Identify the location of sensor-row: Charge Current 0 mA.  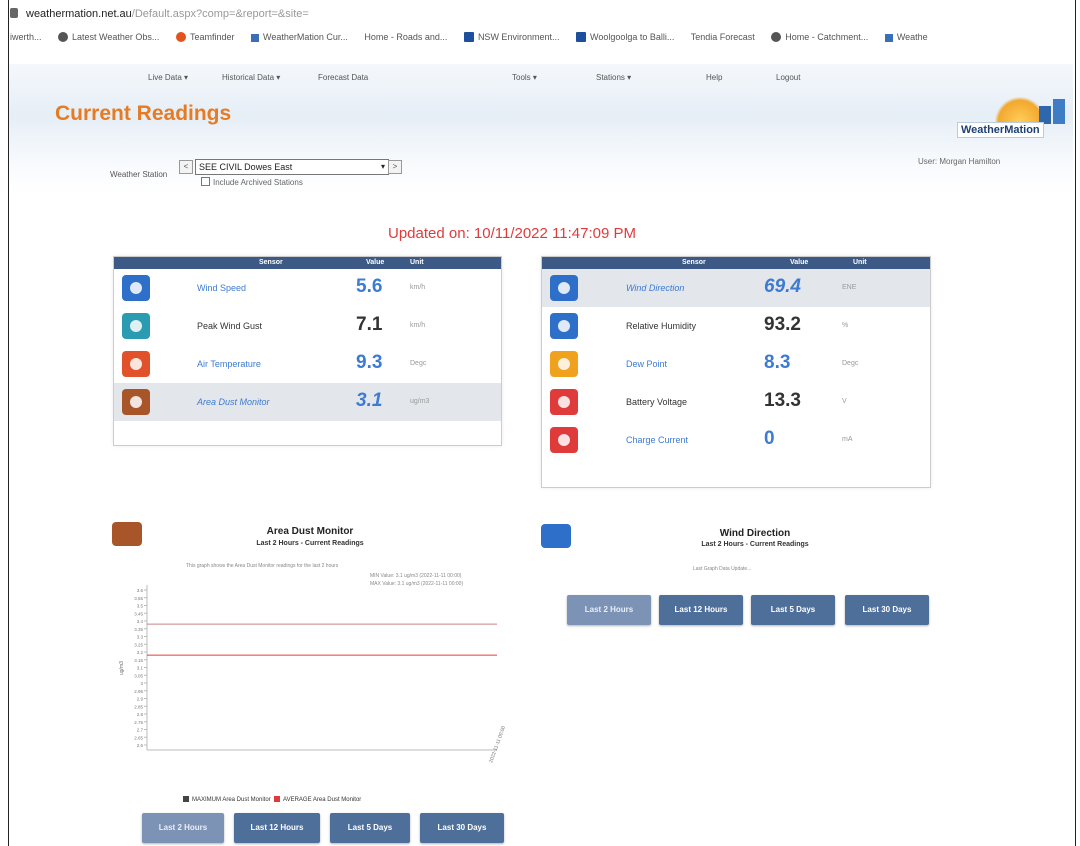
(736, 440).